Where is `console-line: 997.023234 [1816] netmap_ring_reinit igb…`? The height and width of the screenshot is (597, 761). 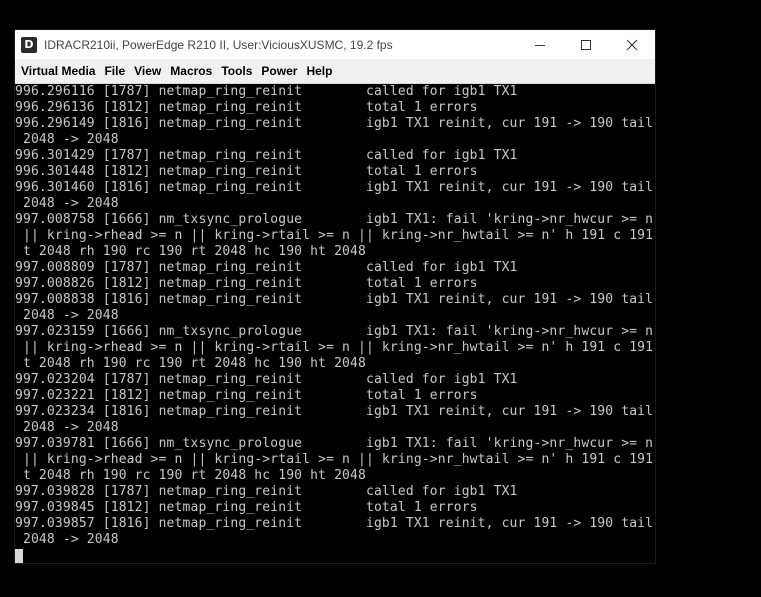 console-line: 997.023234 [1816] netmap_ring_reinit igb… is located at coordinates (334, 411).